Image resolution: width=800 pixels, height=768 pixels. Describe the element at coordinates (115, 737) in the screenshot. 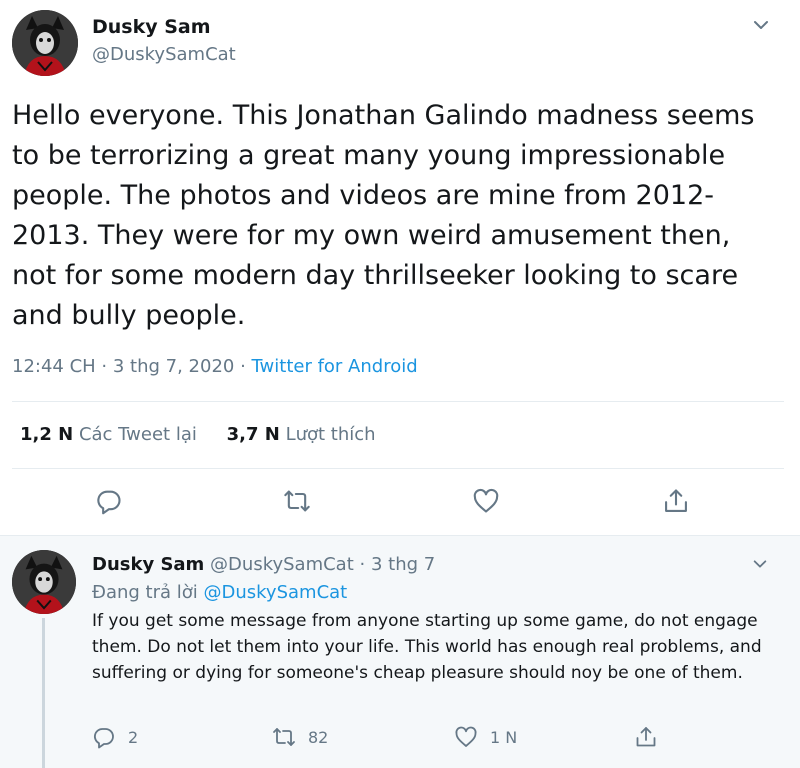

I see `reply-action: 2` at that location.